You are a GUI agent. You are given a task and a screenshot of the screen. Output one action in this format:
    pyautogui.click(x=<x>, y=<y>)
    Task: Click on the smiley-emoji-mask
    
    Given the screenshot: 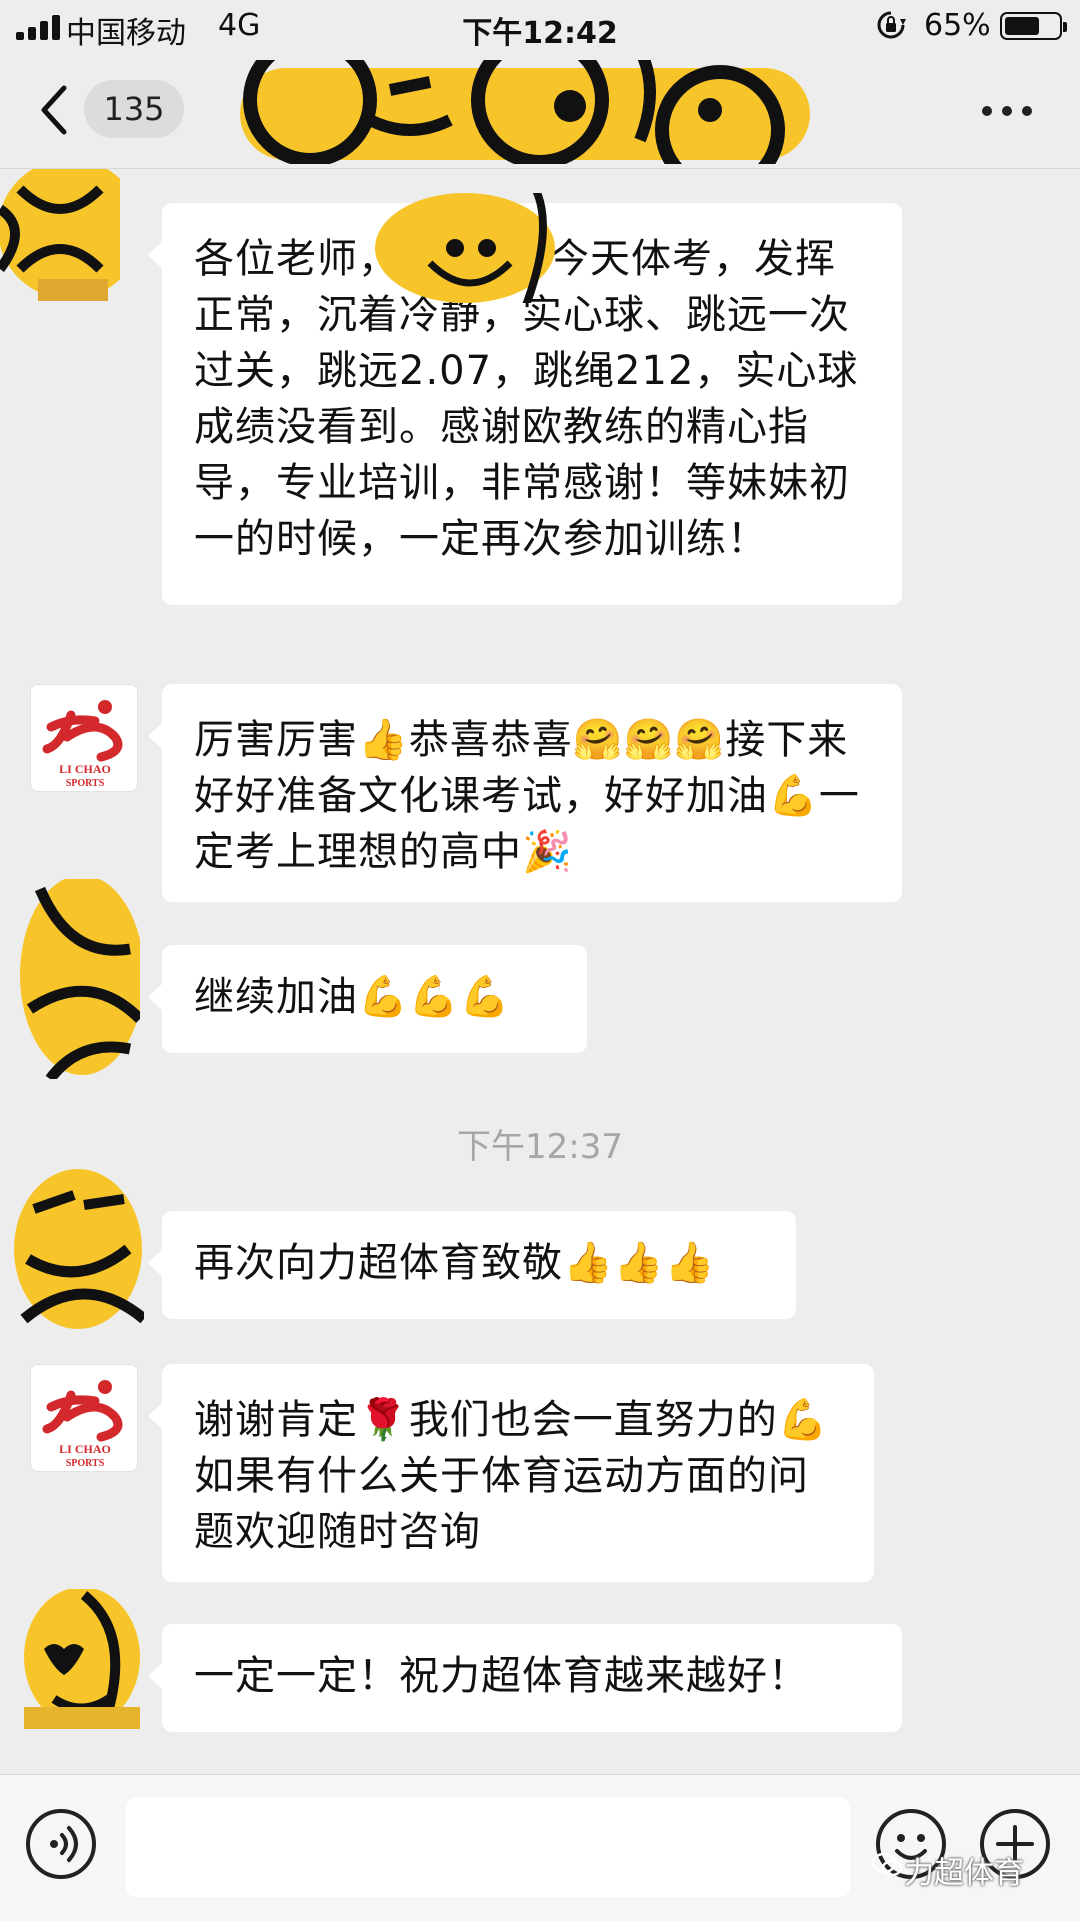 What is the action you would take?
    pyautogui.click(x=465, y=248)
    